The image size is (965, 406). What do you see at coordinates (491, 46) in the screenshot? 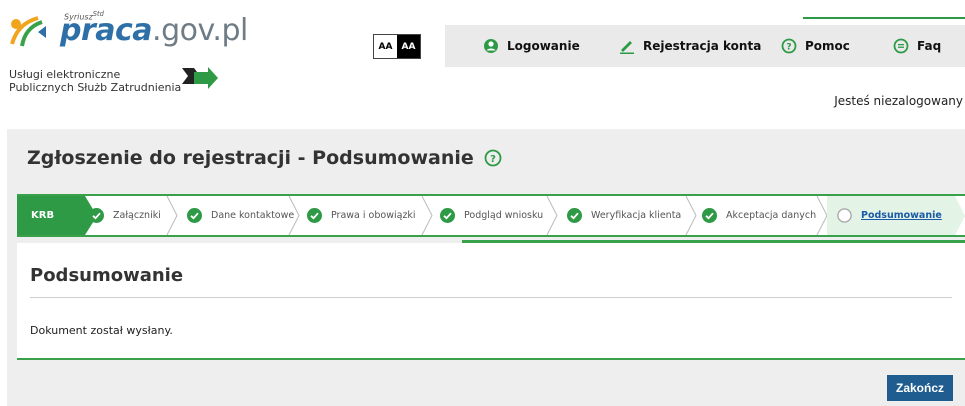
I see `user-circle-icon` at bounding box center [491, 46].